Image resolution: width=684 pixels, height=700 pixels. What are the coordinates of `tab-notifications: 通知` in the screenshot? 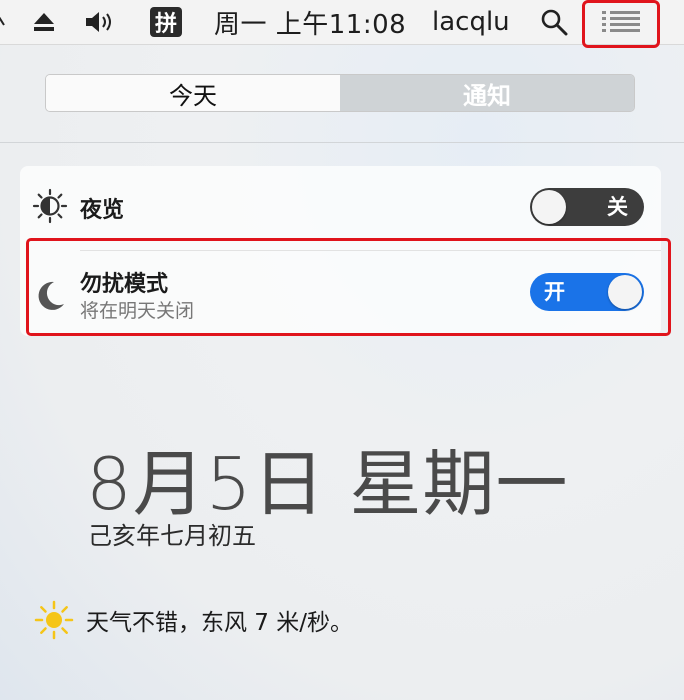 It's located at (487, 93).